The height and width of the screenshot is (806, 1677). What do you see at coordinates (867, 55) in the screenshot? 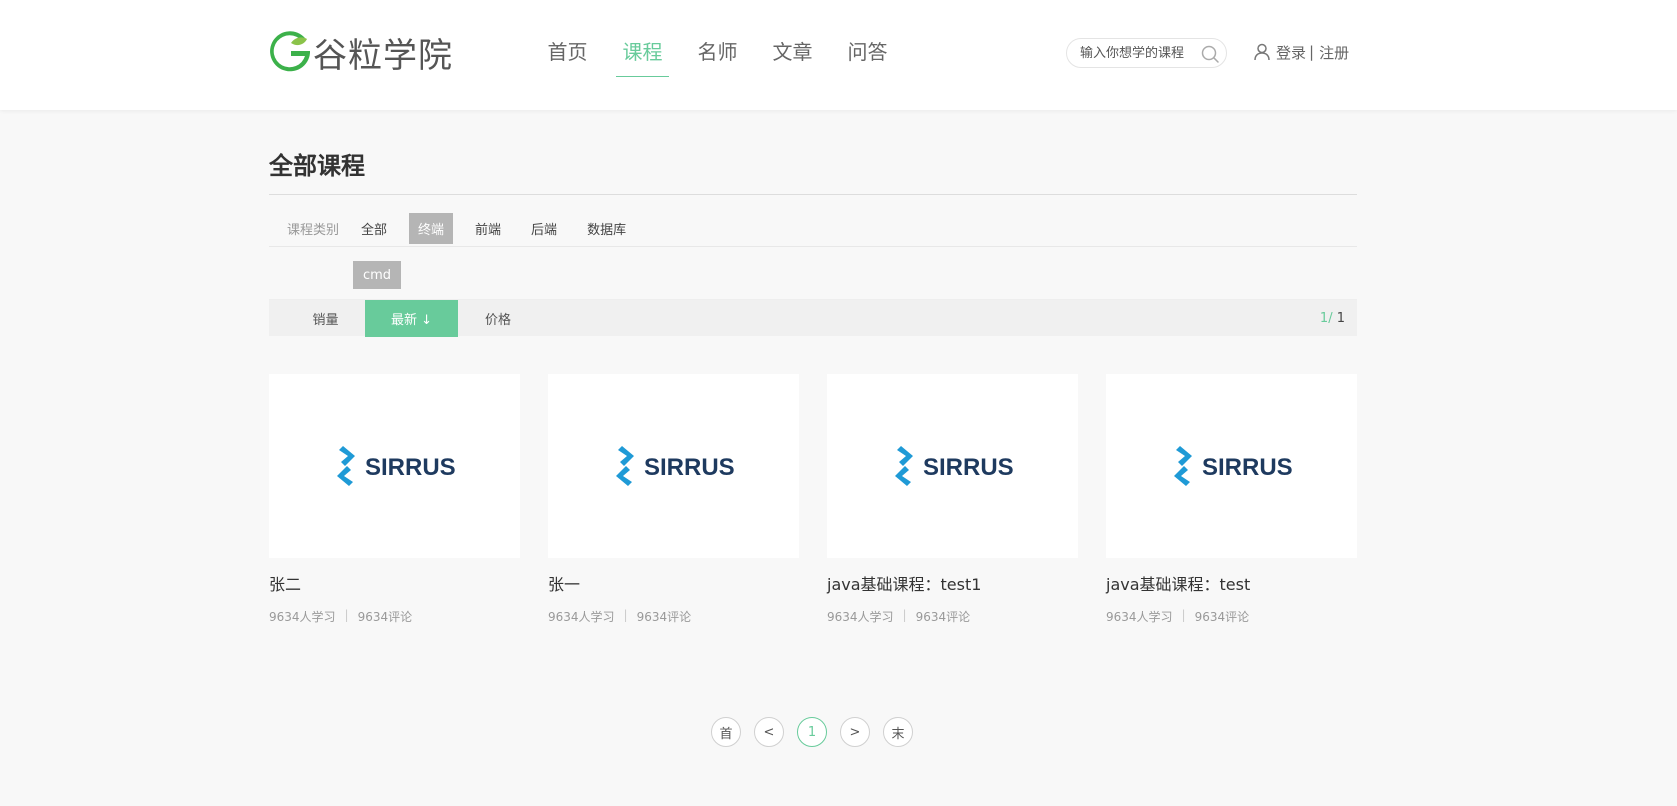
I see `nav-qa: 问答` at bounding box center [867, 55].